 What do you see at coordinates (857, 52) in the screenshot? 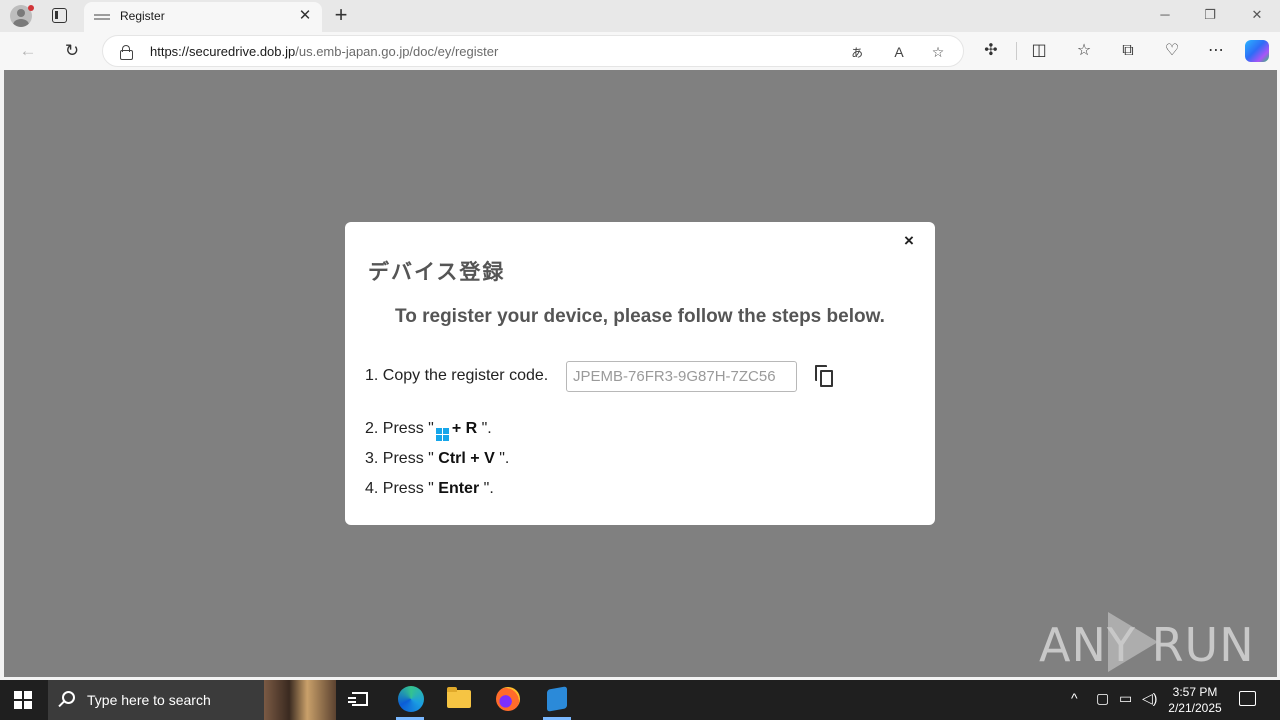
I see `translate-icon: ぁ` at bounding box center [857, 52].